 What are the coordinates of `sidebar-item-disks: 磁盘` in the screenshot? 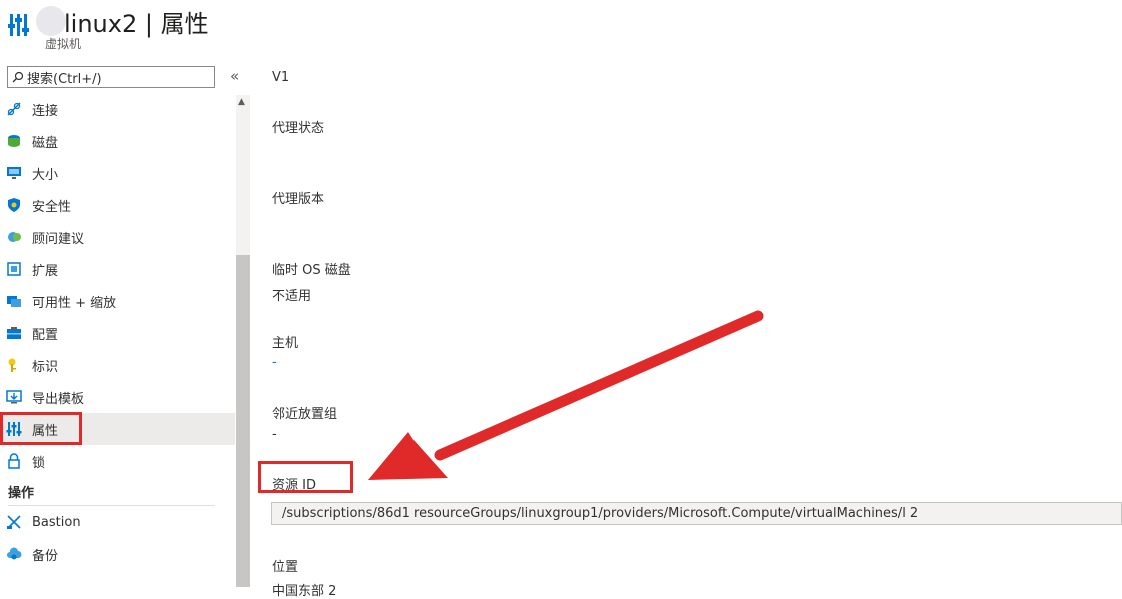 It's located at (117, 141).